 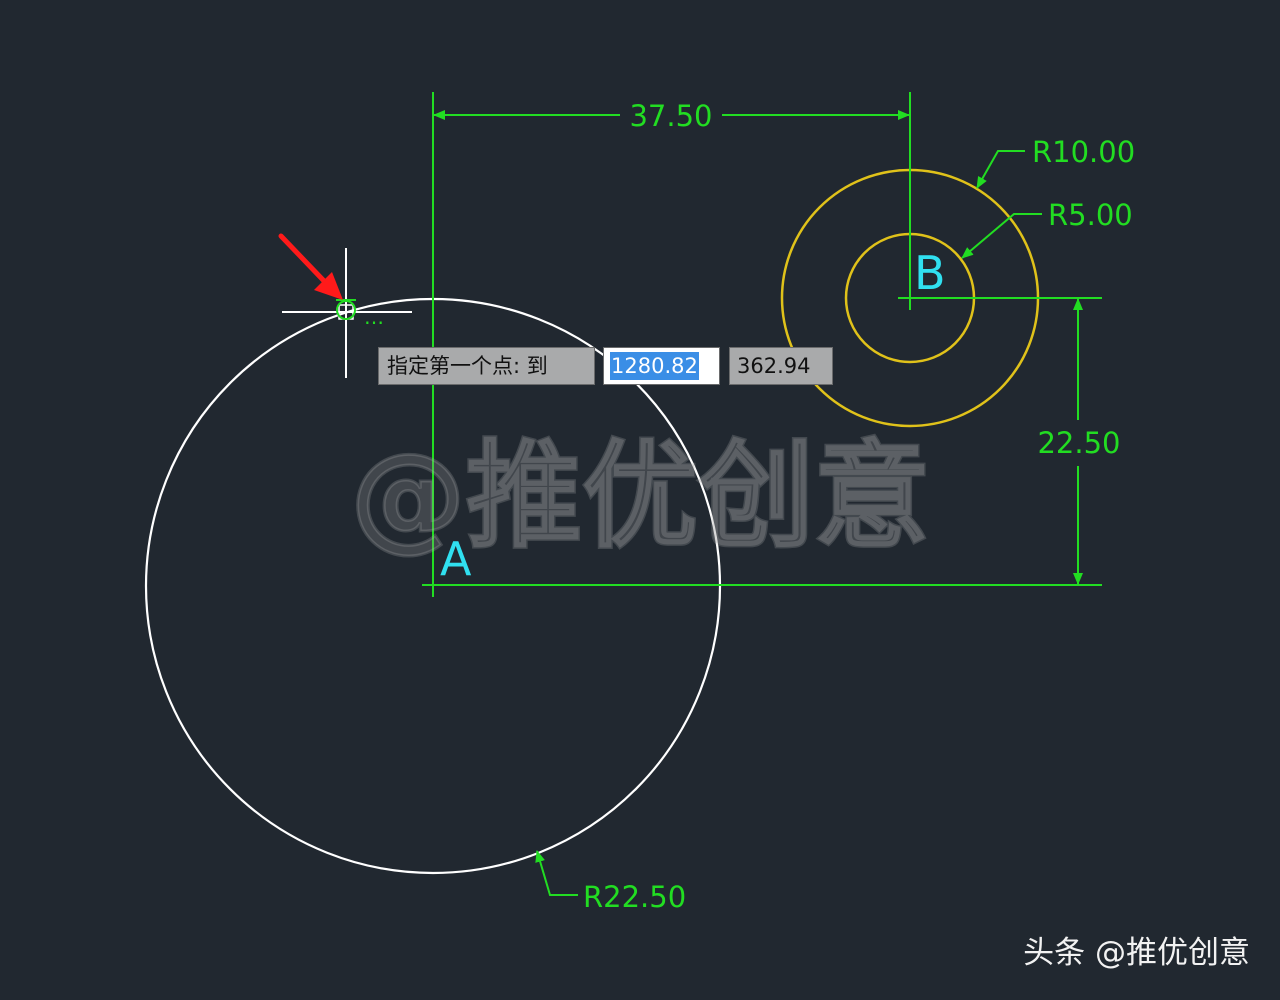 I want to click on dynamic-input-prompt: 指定第一个点: 到, so click(x=486, y=366).